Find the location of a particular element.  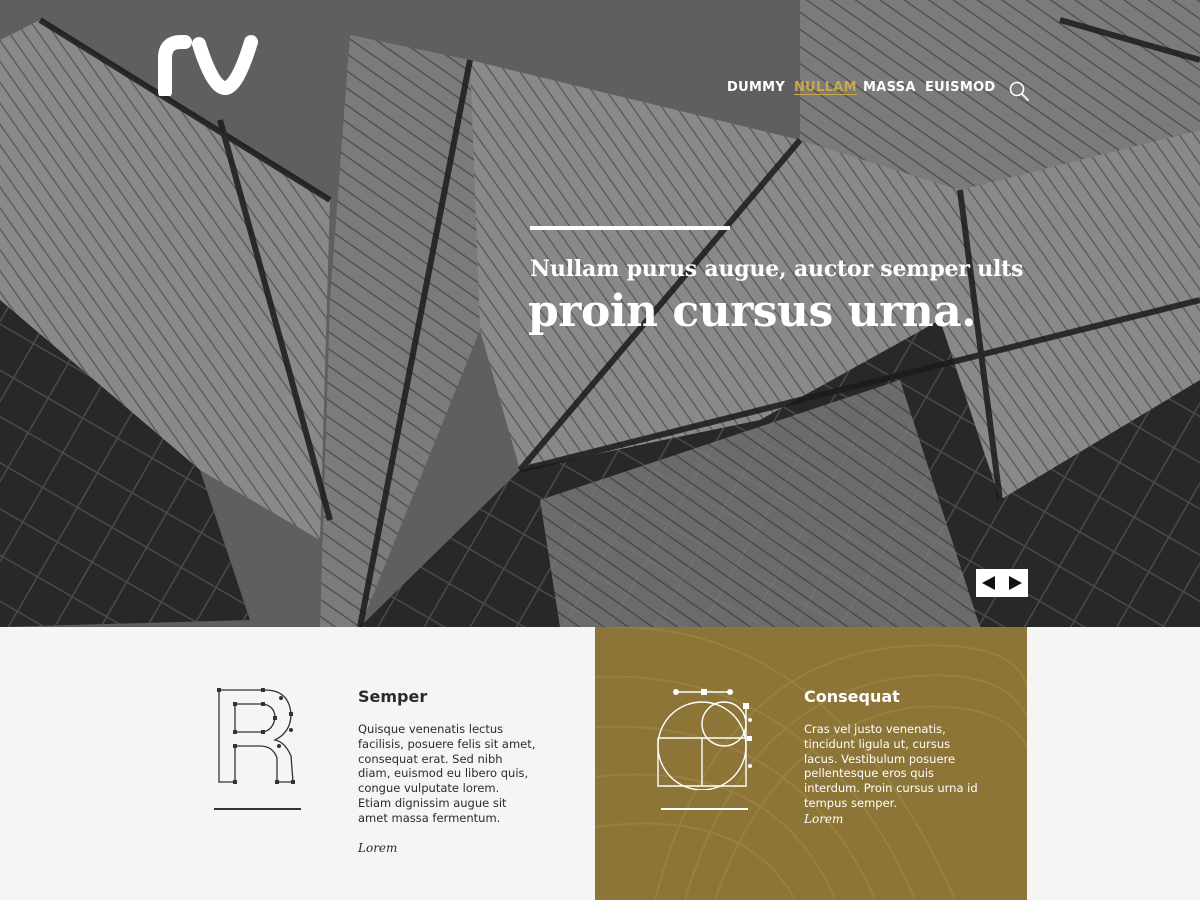

card-title-semper: Semper is located at coordinates (393, 696).